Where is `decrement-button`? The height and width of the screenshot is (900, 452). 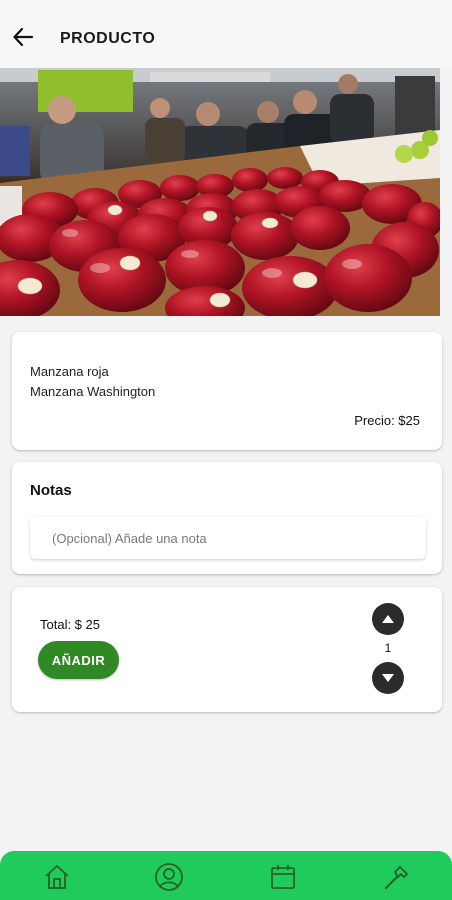 decrement-button is located at coordinates (388, 678).